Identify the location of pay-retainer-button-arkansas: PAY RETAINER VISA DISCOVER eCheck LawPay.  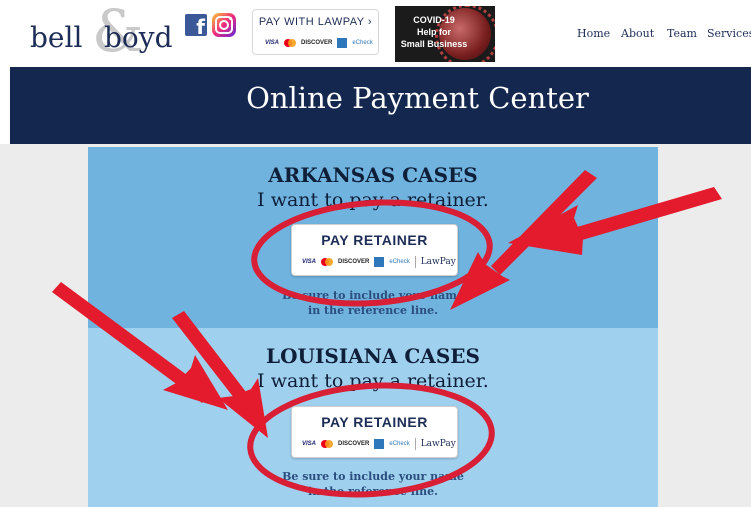
(374, 250).